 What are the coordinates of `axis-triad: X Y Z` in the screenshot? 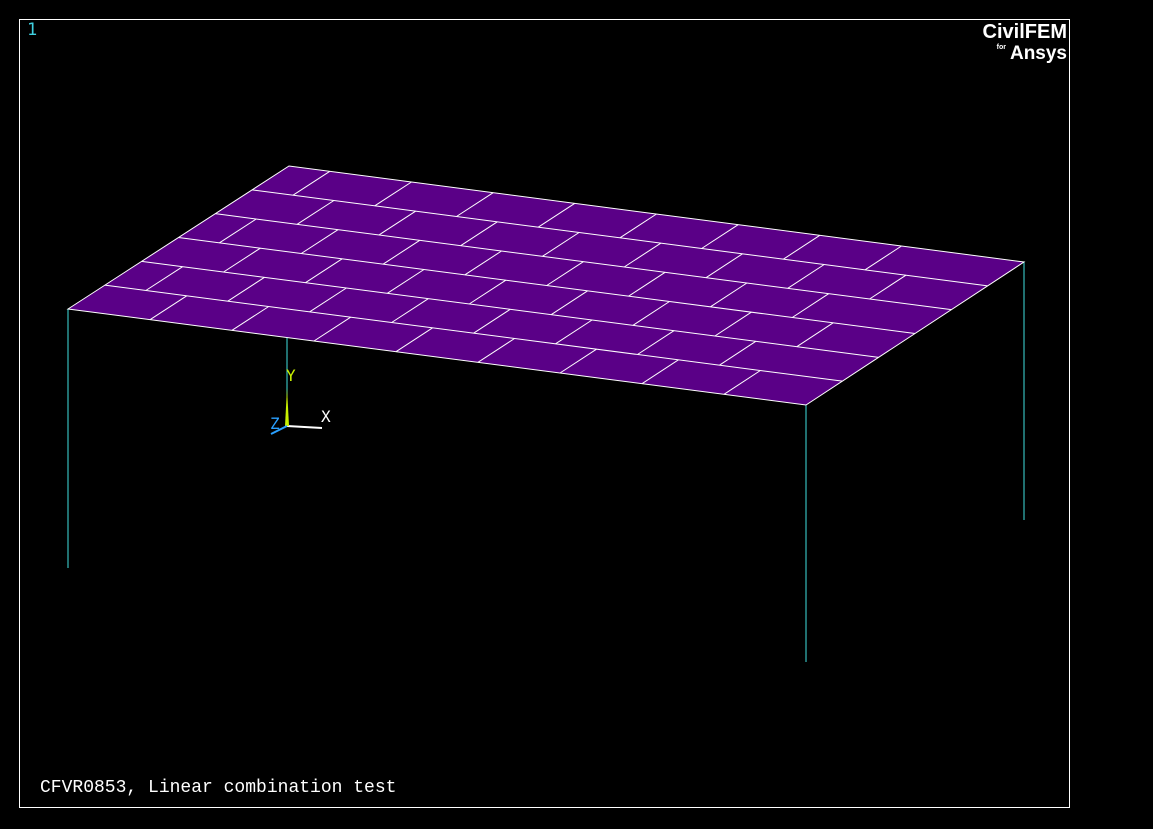 It's located at (300, 400).